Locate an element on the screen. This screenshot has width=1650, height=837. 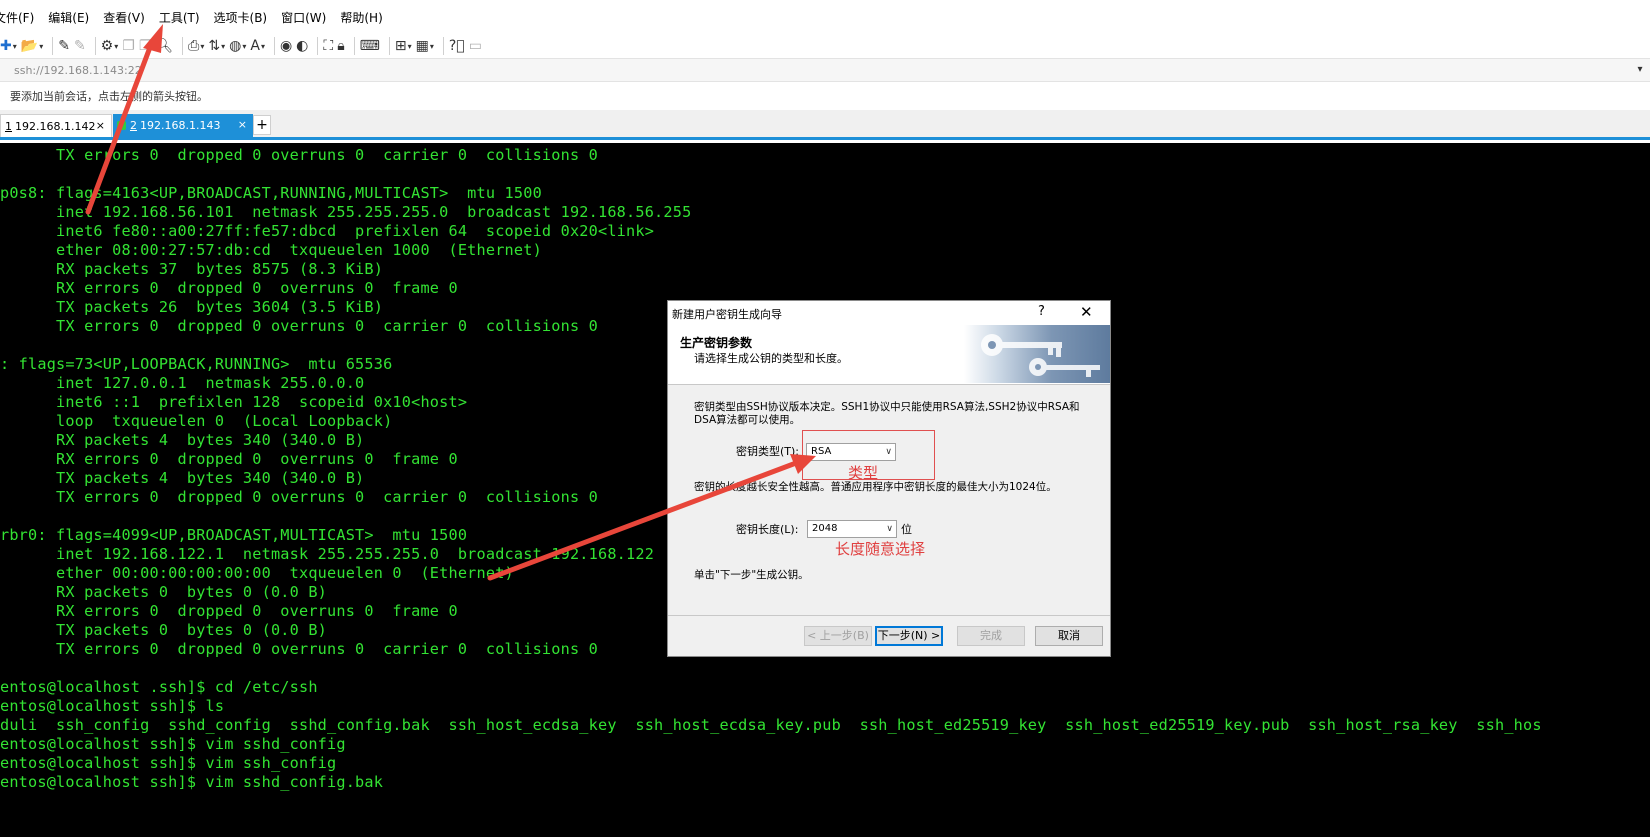
session-hint-text: 要添加当前会话，点击左侧的箭头按钮。 is located at coordinates (109, 96).